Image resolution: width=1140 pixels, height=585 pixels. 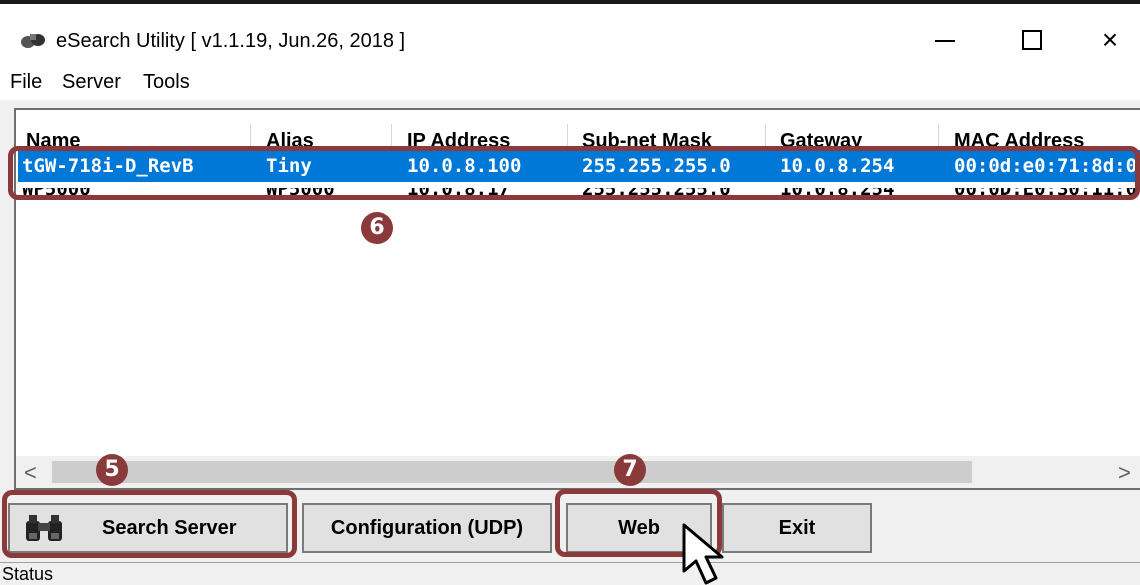 I want to click on horizontal-scrollbar: < >, so click(x=578, y=472).